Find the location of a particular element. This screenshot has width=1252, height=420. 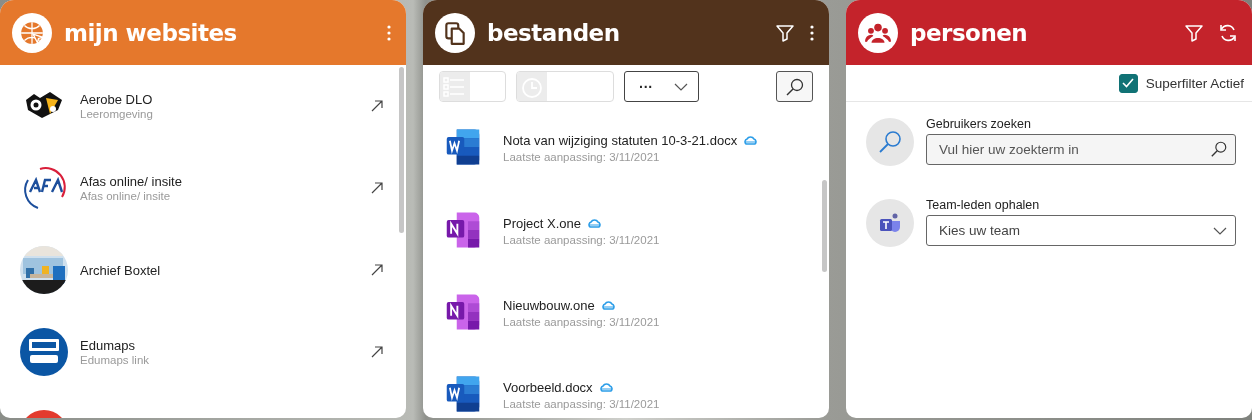

field-label: Gebruikers zoeken is located at coordinates (979, 124).